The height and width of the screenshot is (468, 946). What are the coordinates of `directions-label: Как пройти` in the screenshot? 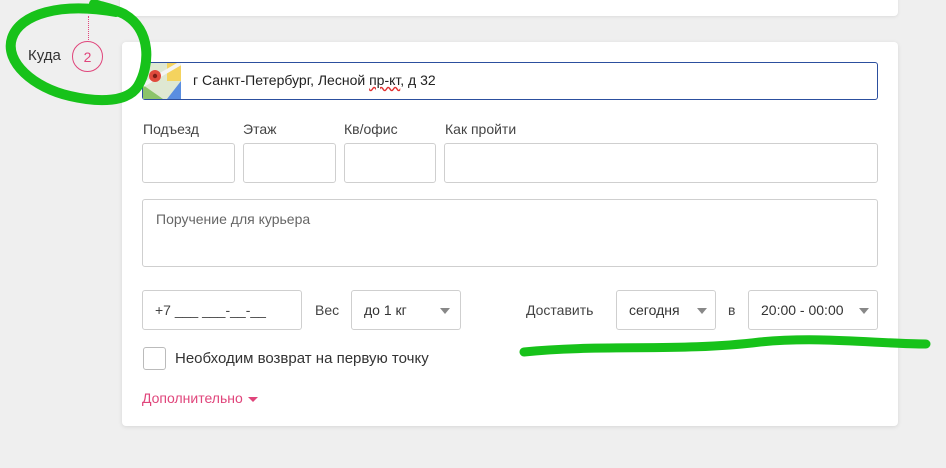 It's located at (481, 129).